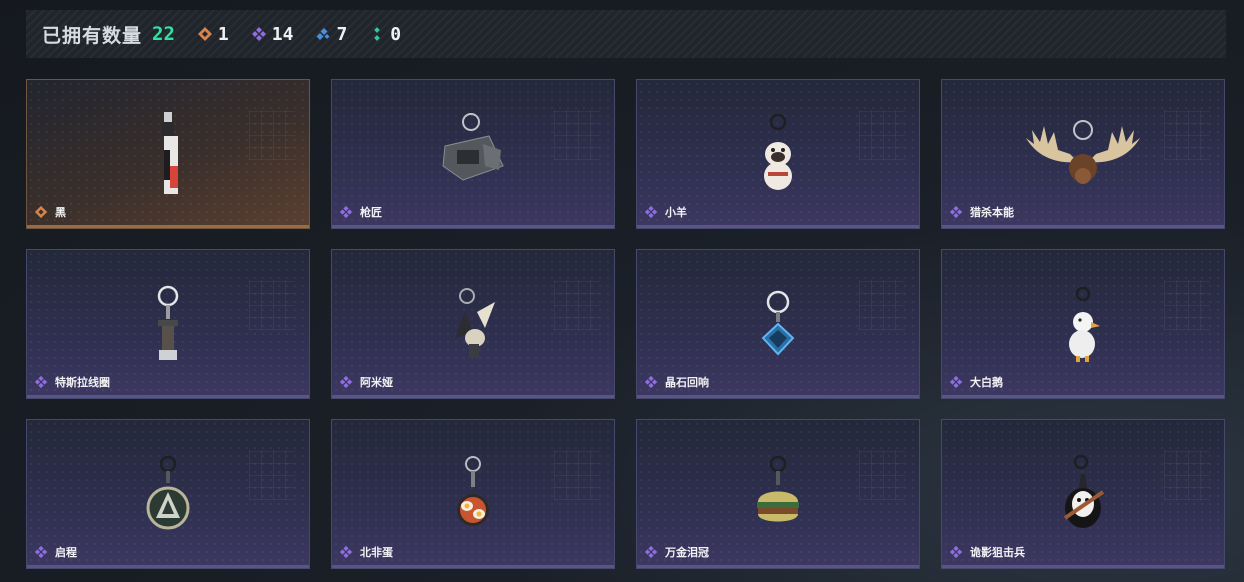 The height and width of the screenshot is (582, 1244). Describe the element at coordinates (223, 34) in the screenshot. I see `rarity-stat-orange-count: 1` at that location.